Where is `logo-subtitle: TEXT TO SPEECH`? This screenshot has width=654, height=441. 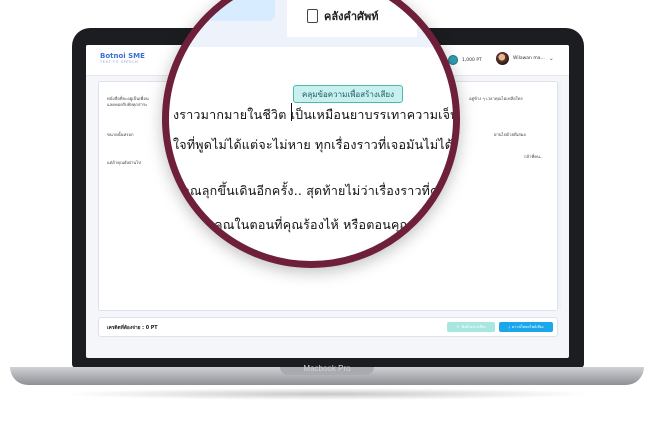
logo-subtitle: TEXT TO SPEECH is located at coordinates (119, 62).